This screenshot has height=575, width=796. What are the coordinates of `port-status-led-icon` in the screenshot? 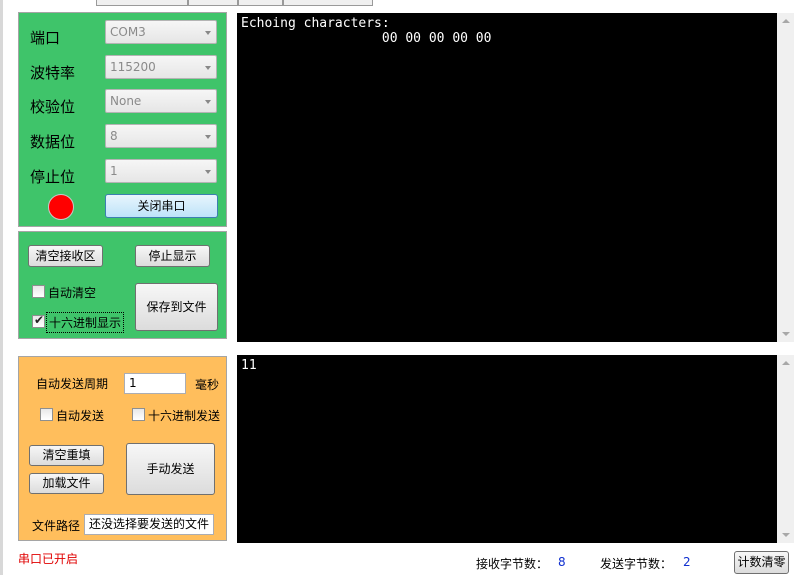 It's located at (61, 207).